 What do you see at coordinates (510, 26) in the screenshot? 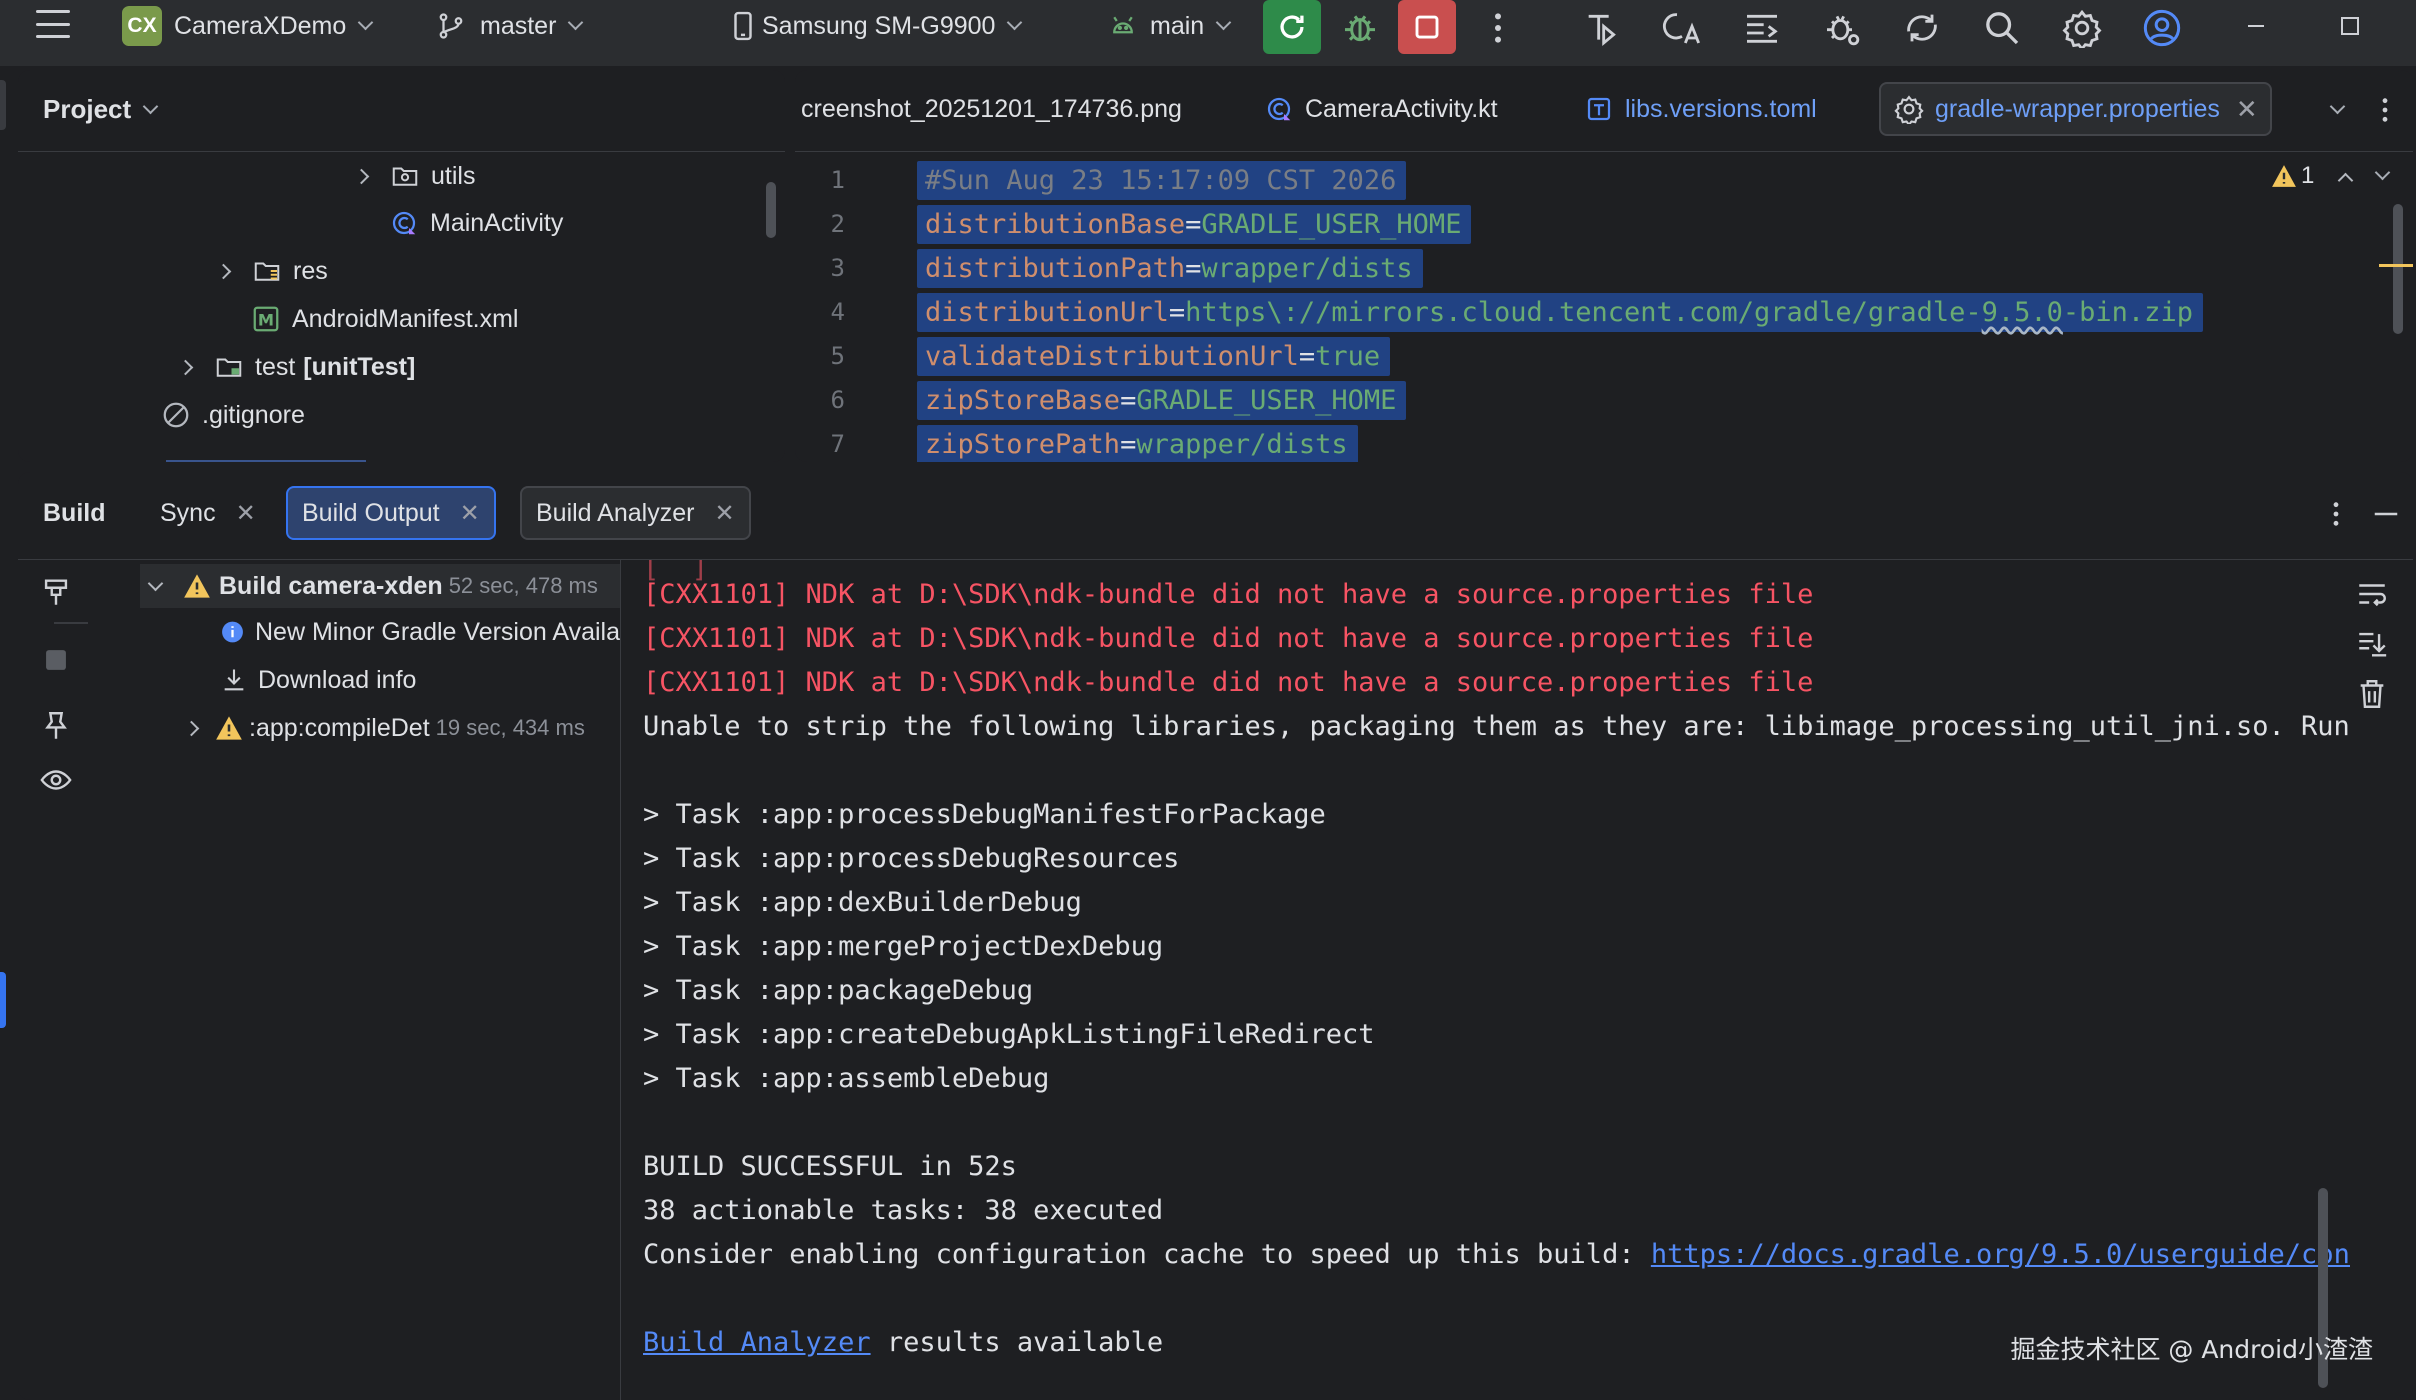
I see `branch-selector: master` at bounding box center [510, 26].